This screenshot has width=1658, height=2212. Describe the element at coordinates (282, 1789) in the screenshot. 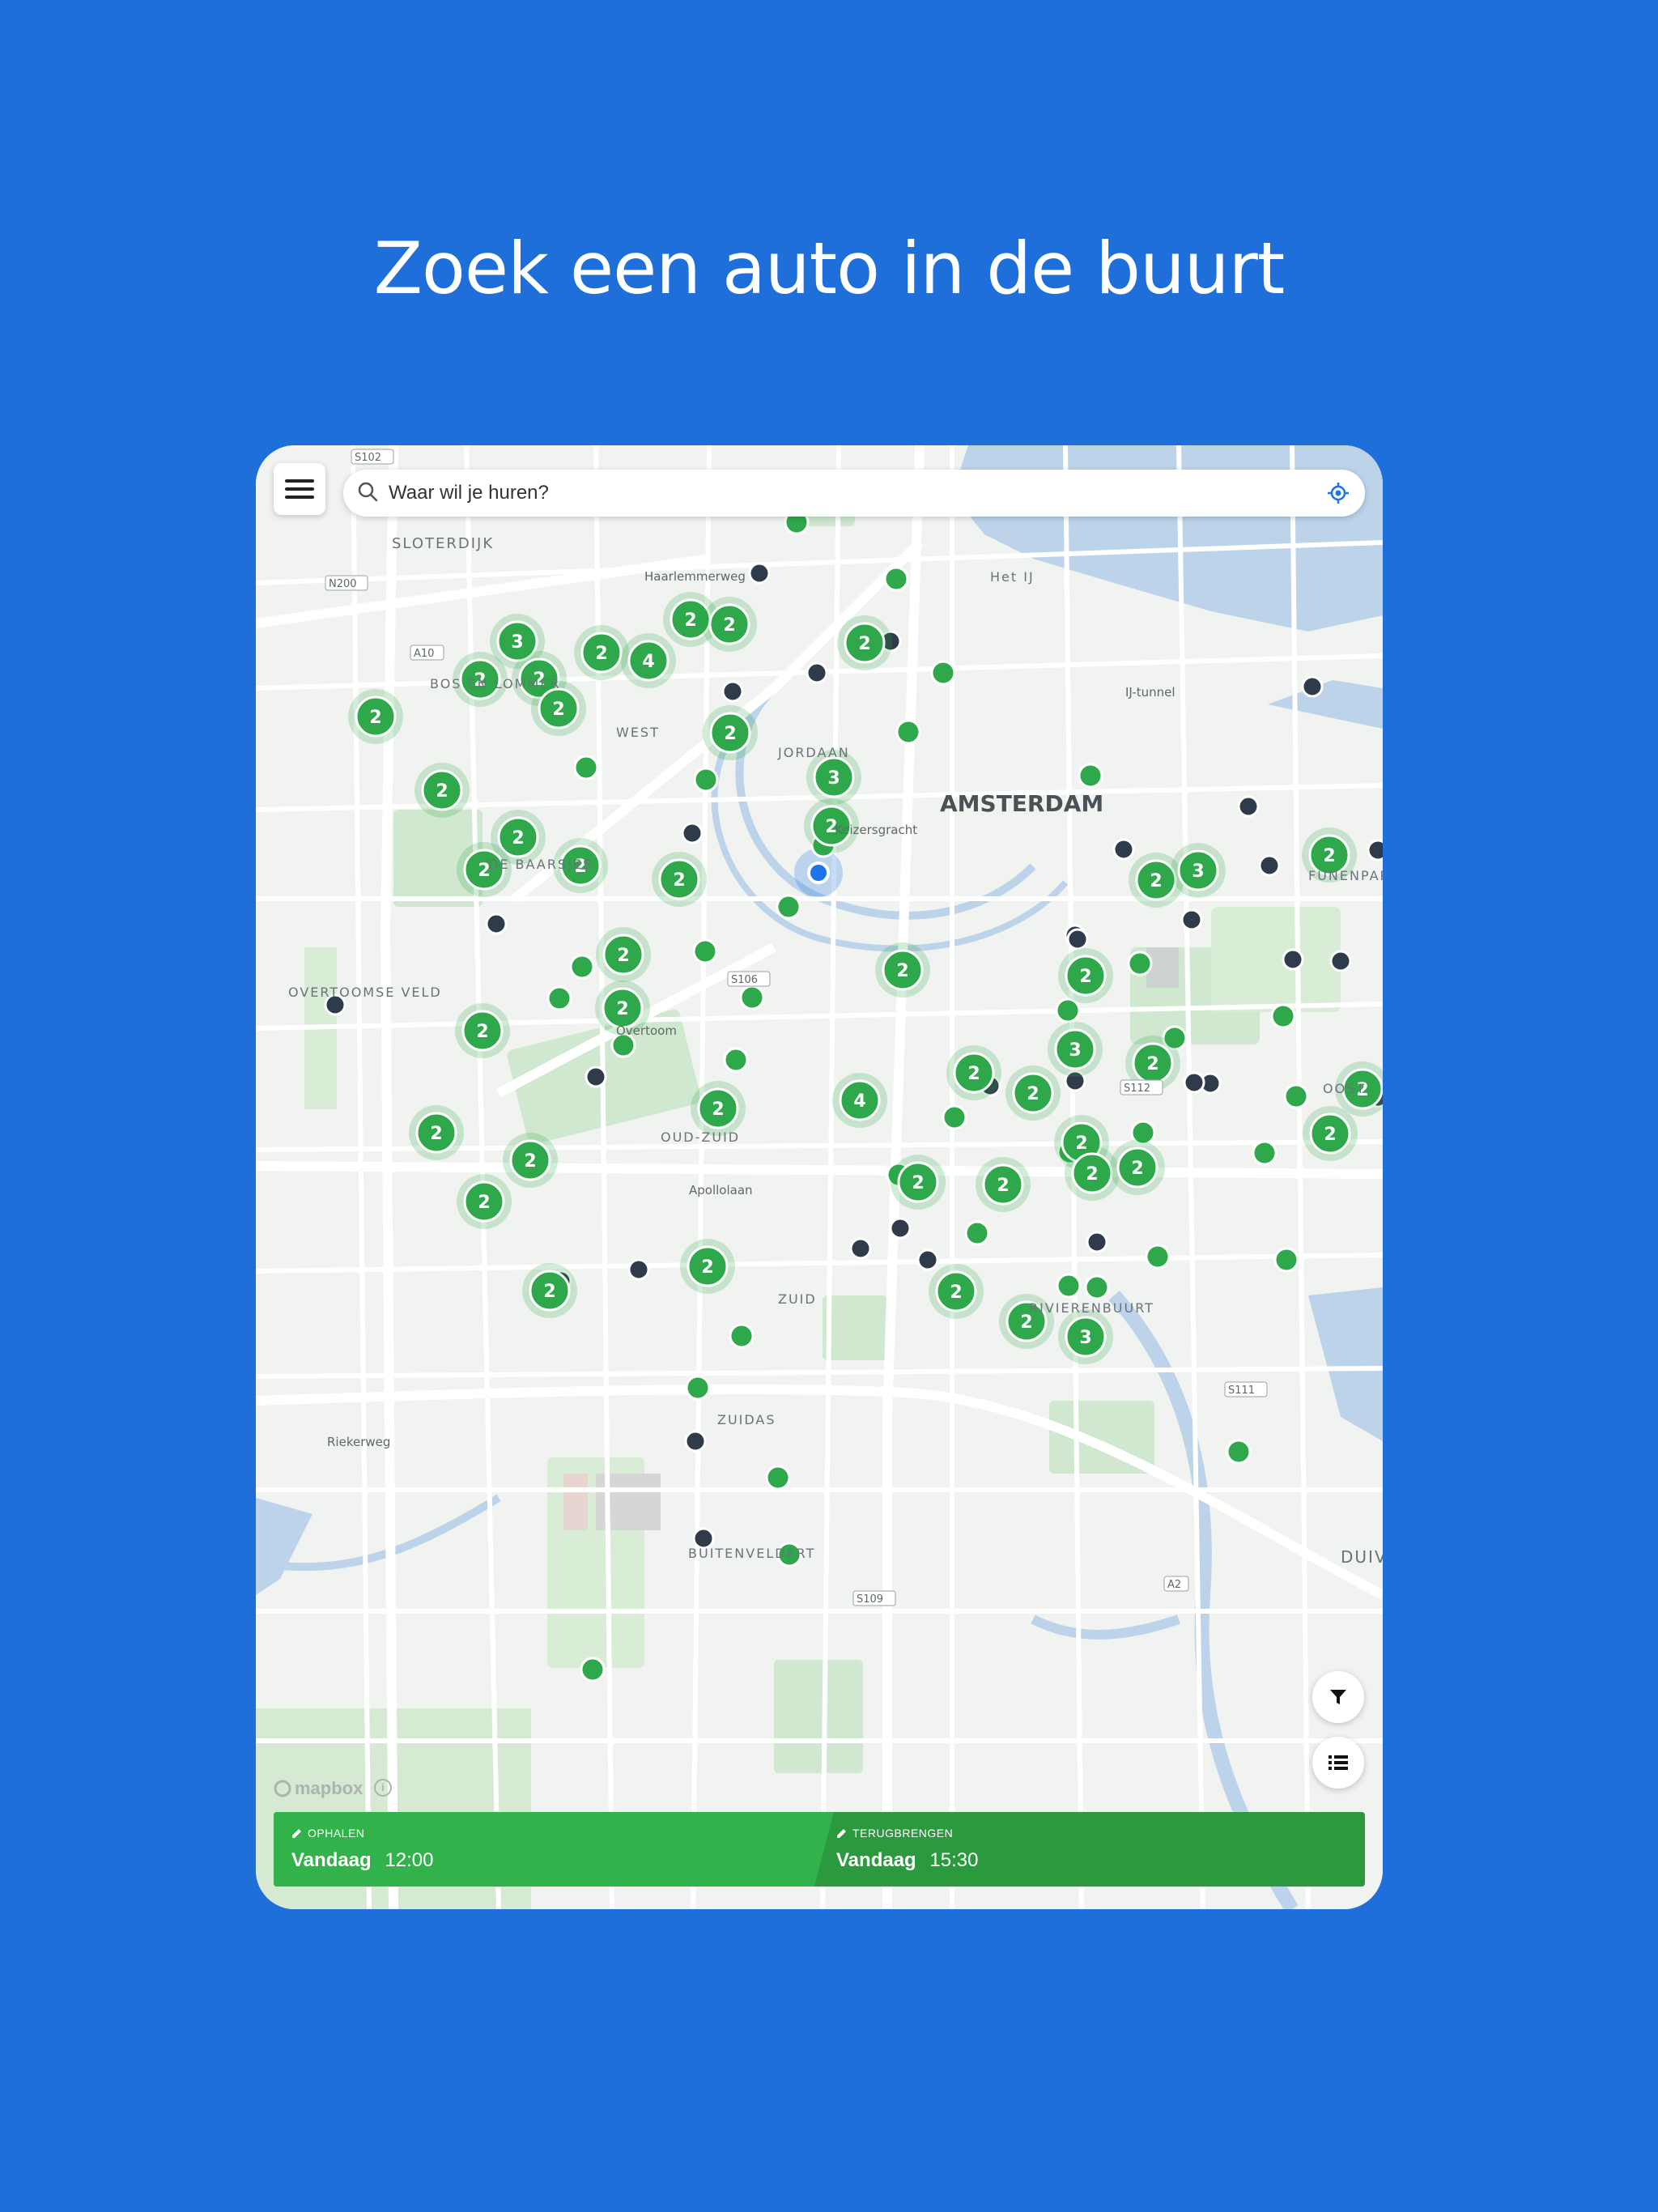

I see `mapbox-logo-icon` at that location.